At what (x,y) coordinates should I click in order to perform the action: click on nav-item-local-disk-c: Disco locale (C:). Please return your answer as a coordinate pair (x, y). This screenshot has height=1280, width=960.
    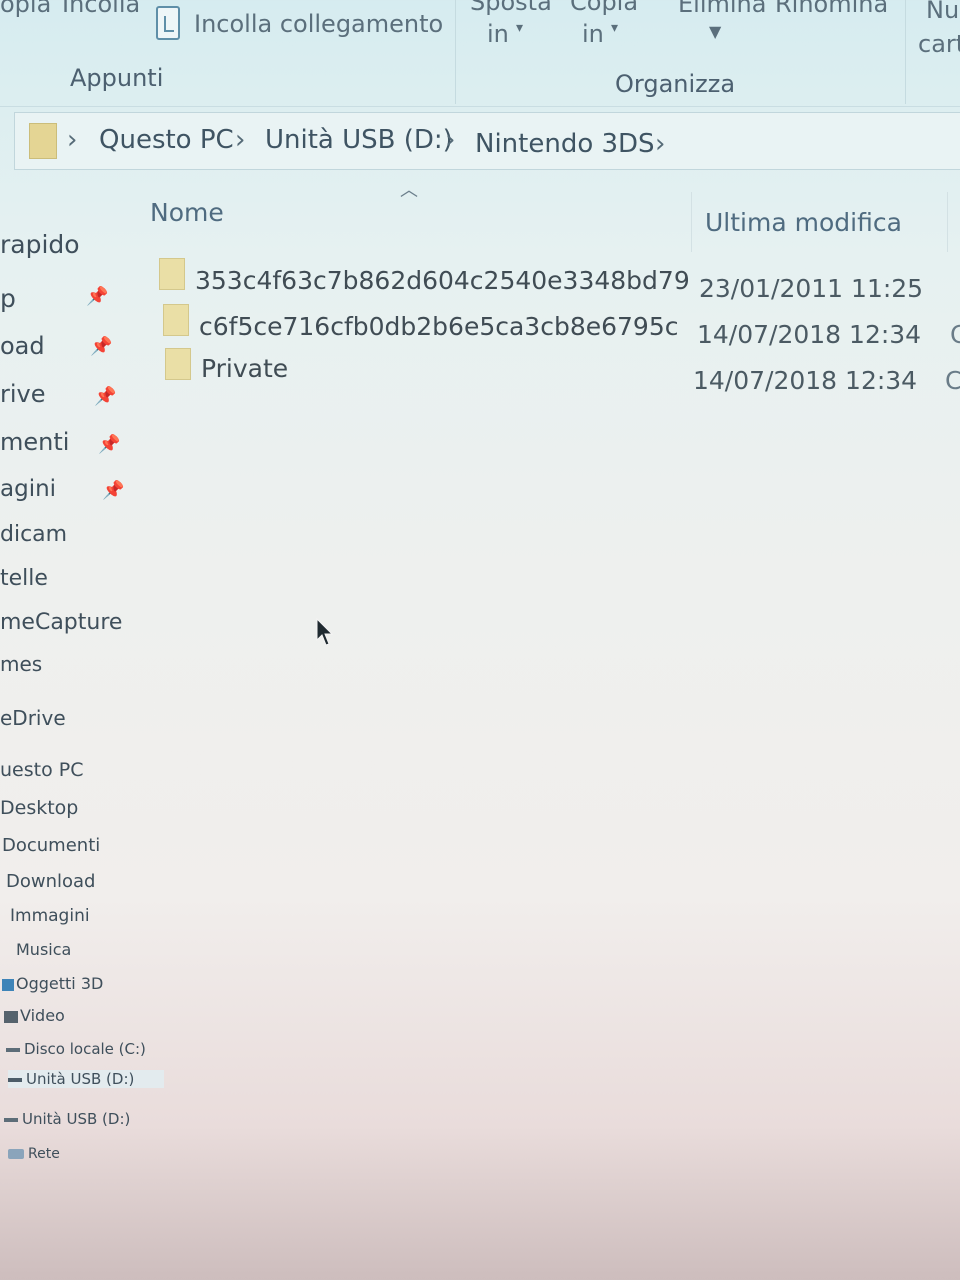
    Looking at the image, I should click on (76, 1049).